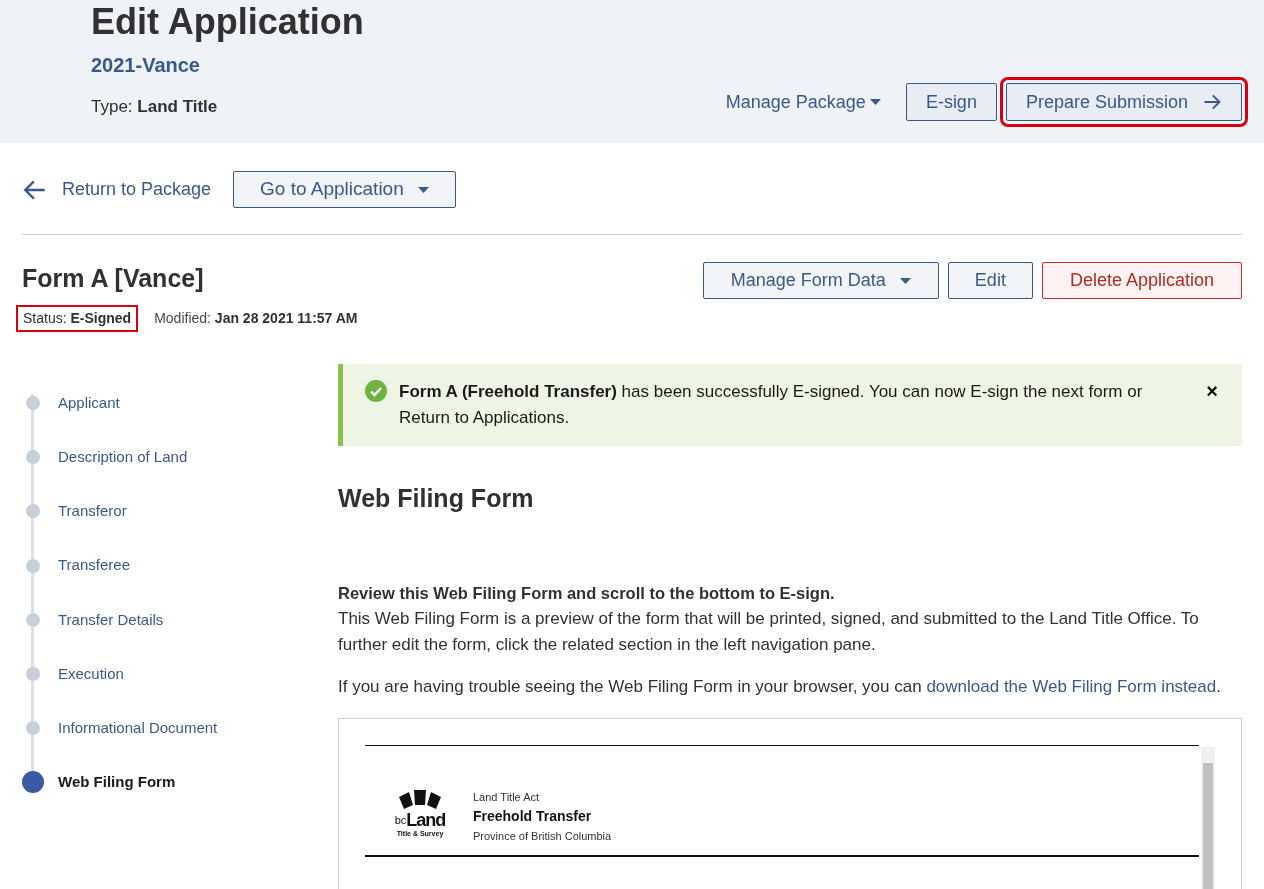  What do you see at coordinates (92, 511) in the screenshot?
I see `step-link: Transferor` at bounding box center [92, 511].